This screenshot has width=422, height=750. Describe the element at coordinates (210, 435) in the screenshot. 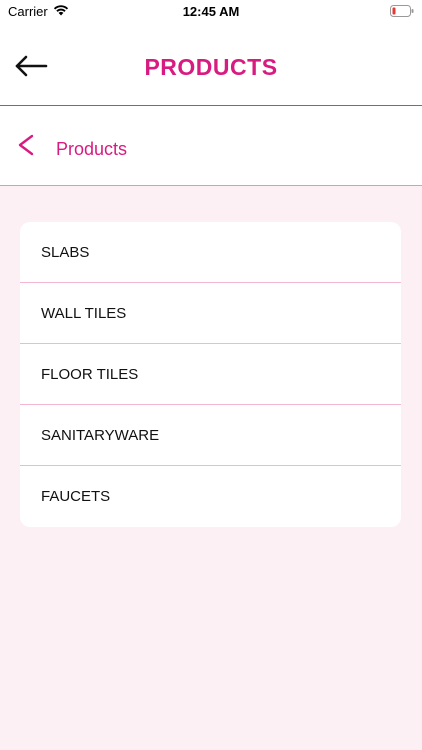

I see `list-item-sanitaryware: SANITARYWARE` at that location.